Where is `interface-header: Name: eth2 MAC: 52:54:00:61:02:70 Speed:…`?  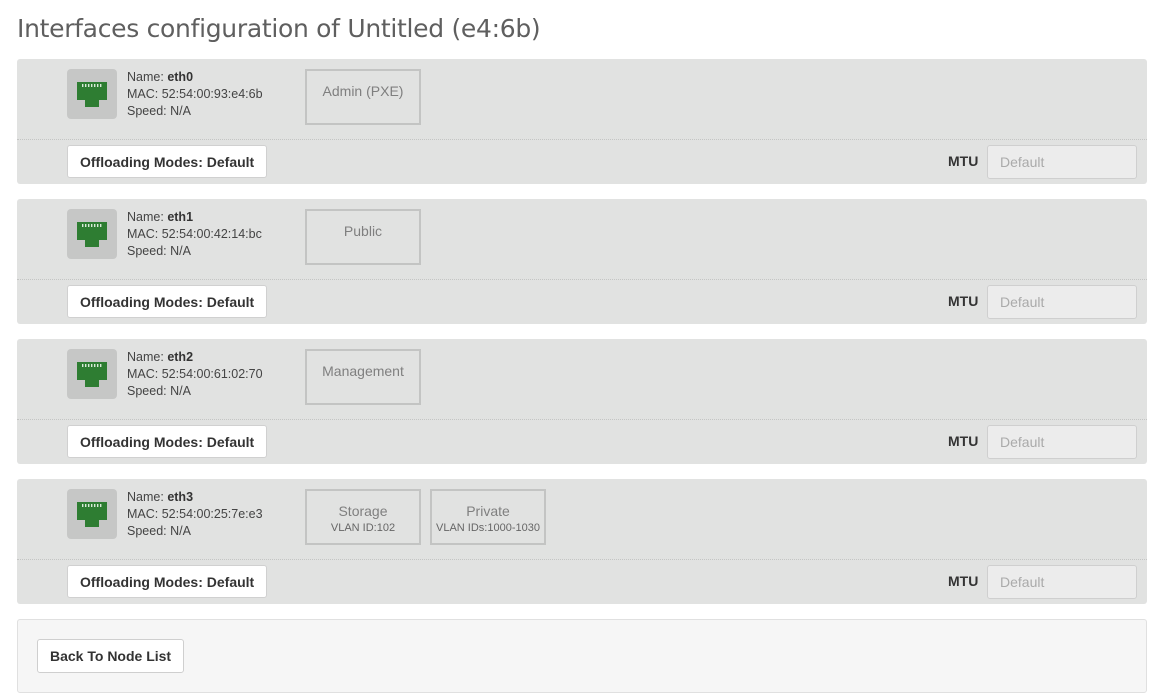 interface-header: Name: eth2 MAC: 52:54:00:61:02:70 Speed:… is located at coordinates (582, 379).